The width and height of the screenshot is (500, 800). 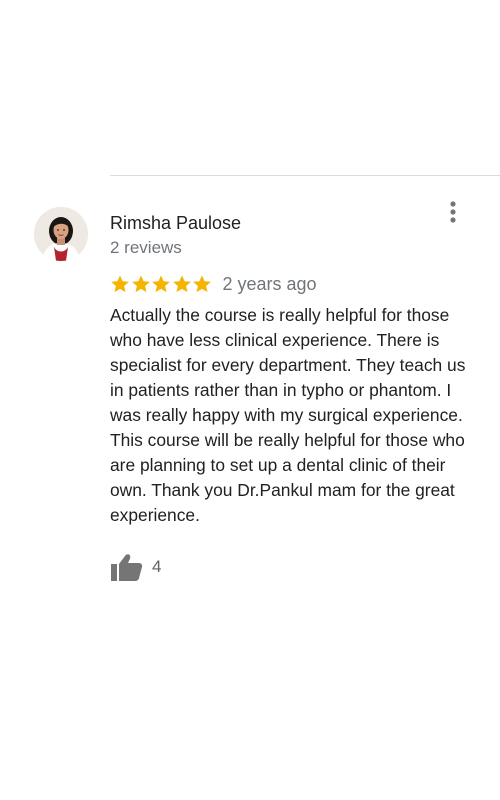 I want to click on reviewer-review-count: 2 reviews, so click(x=146, y=247).